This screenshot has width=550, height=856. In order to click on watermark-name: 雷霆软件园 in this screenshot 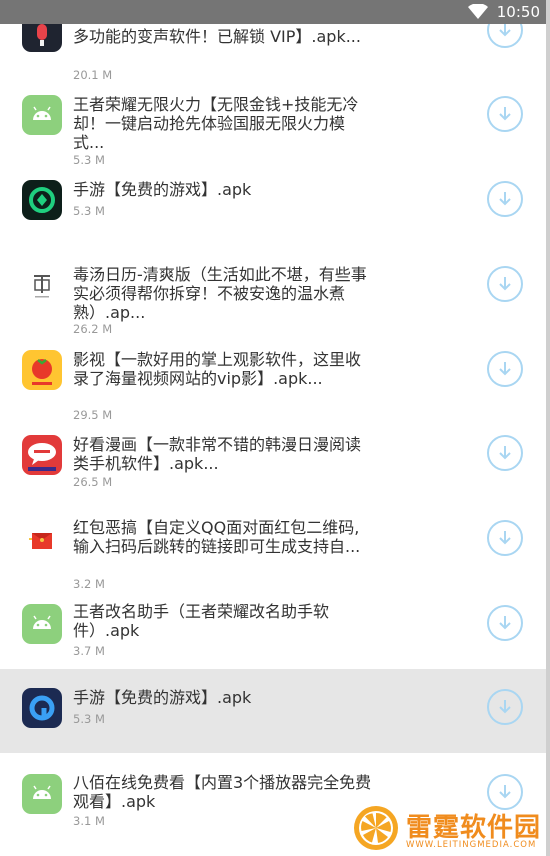, I will do `click(474, 828)`.